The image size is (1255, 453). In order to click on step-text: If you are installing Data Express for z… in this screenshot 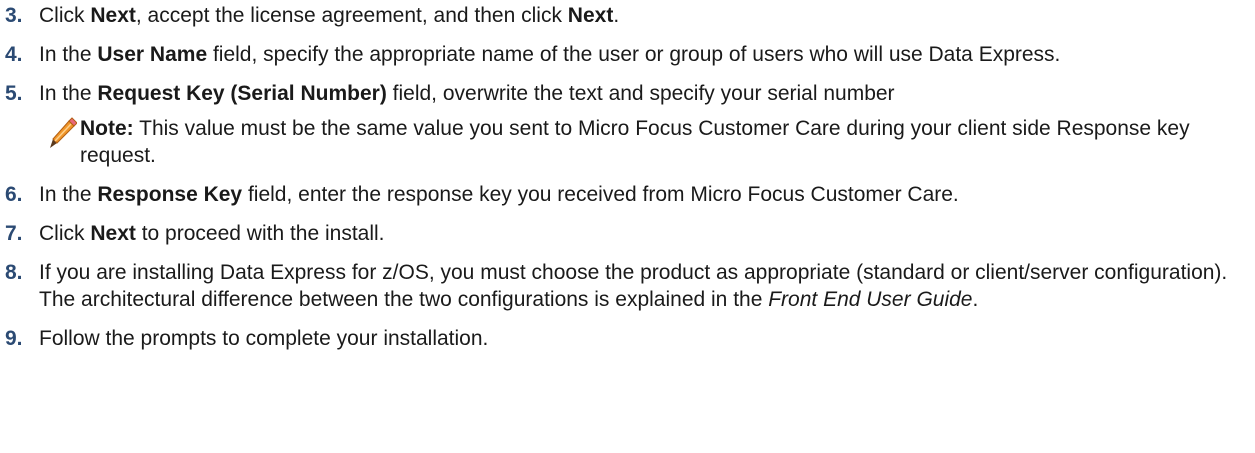, I will do `click(633, 286)`.